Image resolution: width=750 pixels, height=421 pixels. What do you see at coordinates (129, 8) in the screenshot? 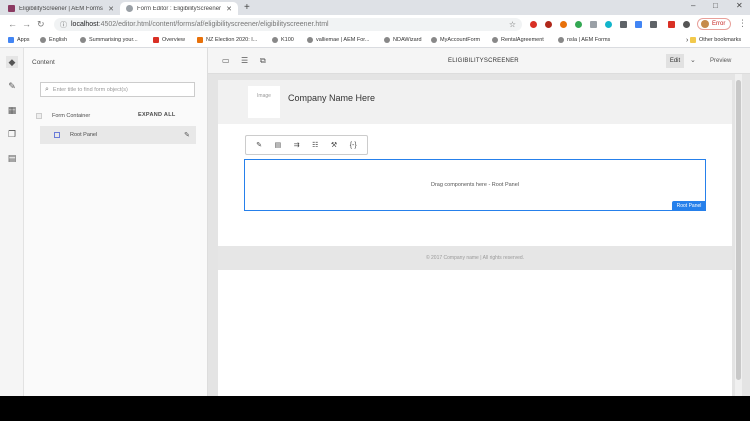
I see `globe-favicon-icon` at bounding box center [129, 8].